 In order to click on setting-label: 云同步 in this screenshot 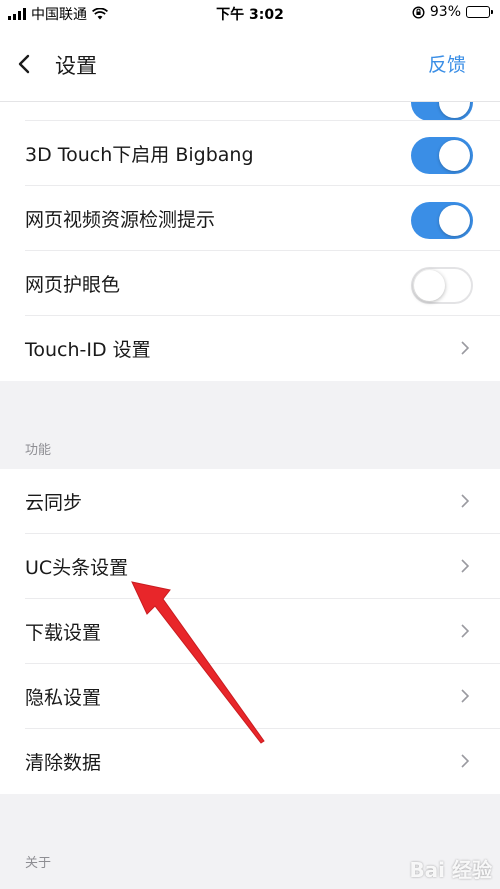, I will do `click(54, 503)`.